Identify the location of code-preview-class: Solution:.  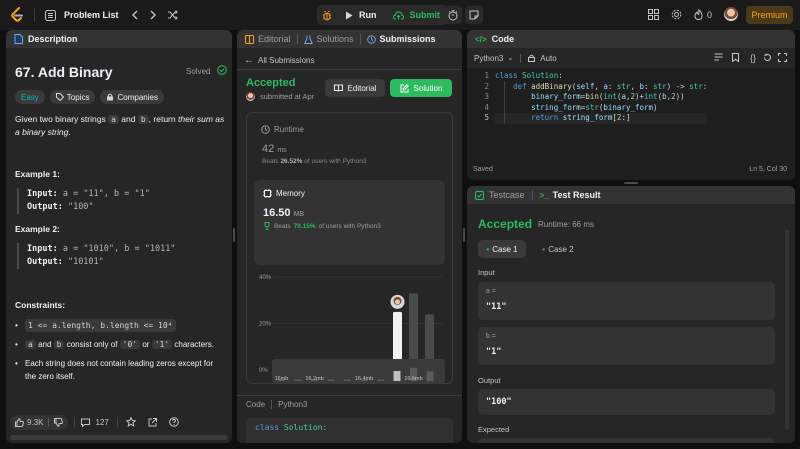
(305, 427).